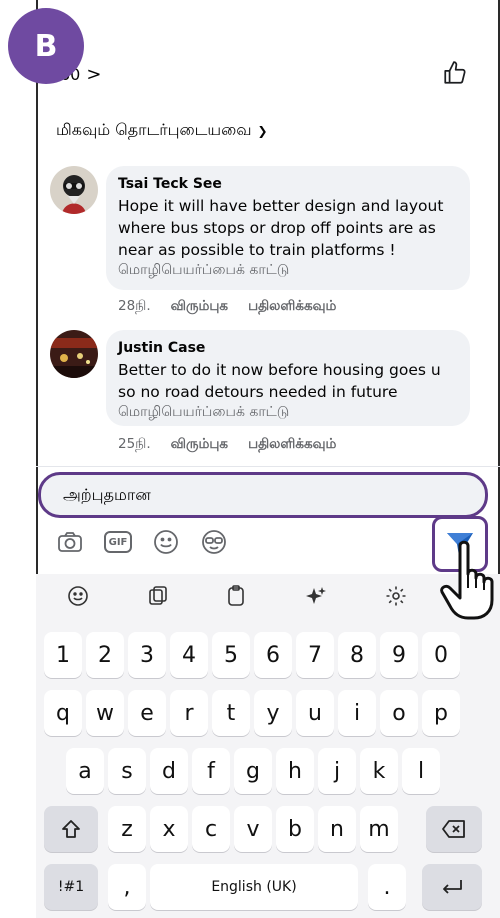 The width and height of the screenshot is (500, 918). I want to click on clipboard-icon, so click(236, 596).